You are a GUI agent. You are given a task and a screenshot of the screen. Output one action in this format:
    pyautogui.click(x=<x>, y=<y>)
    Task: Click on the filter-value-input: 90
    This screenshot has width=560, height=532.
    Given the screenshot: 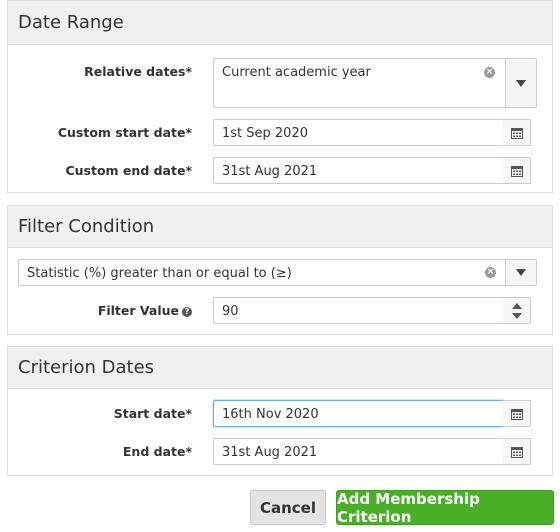 What is the action you would take?
    pyautogui.click(x=358, y=310)
    